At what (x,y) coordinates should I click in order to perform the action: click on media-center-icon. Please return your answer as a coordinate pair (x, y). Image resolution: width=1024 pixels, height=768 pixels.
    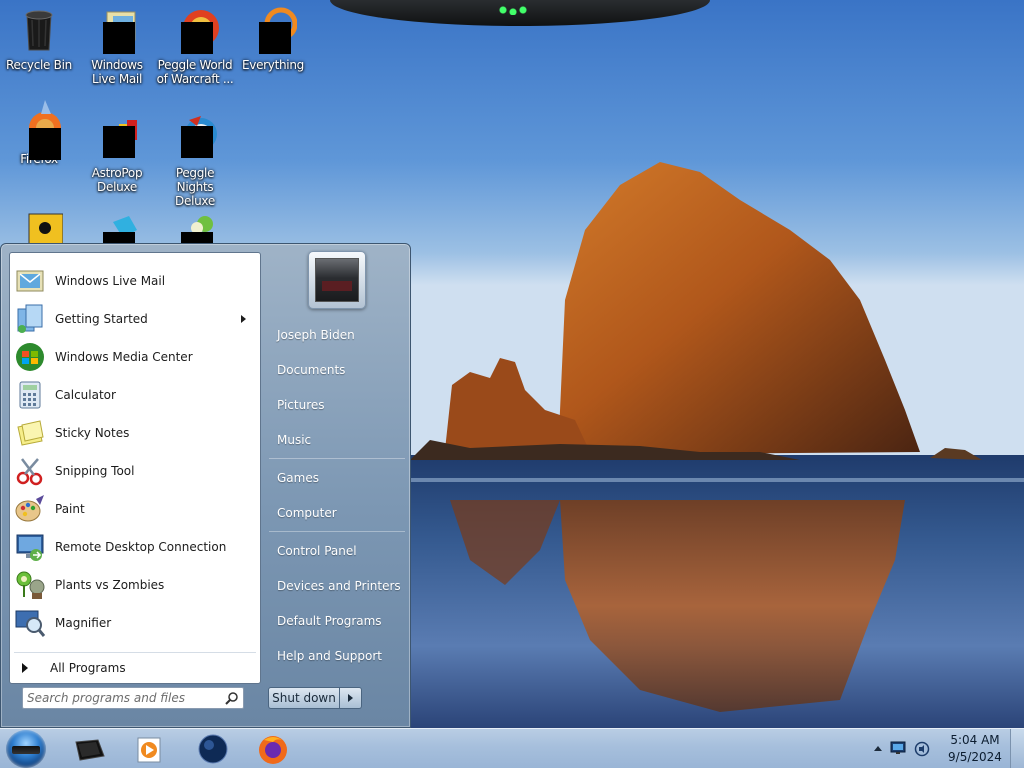
    Looking at the image, I should click on (30, 357).